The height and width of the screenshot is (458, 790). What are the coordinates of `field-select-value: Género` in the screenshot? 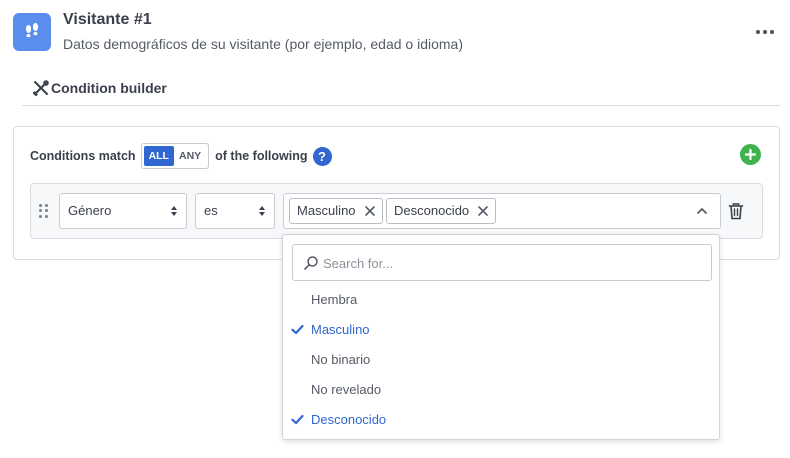 It's located at (90, 210).